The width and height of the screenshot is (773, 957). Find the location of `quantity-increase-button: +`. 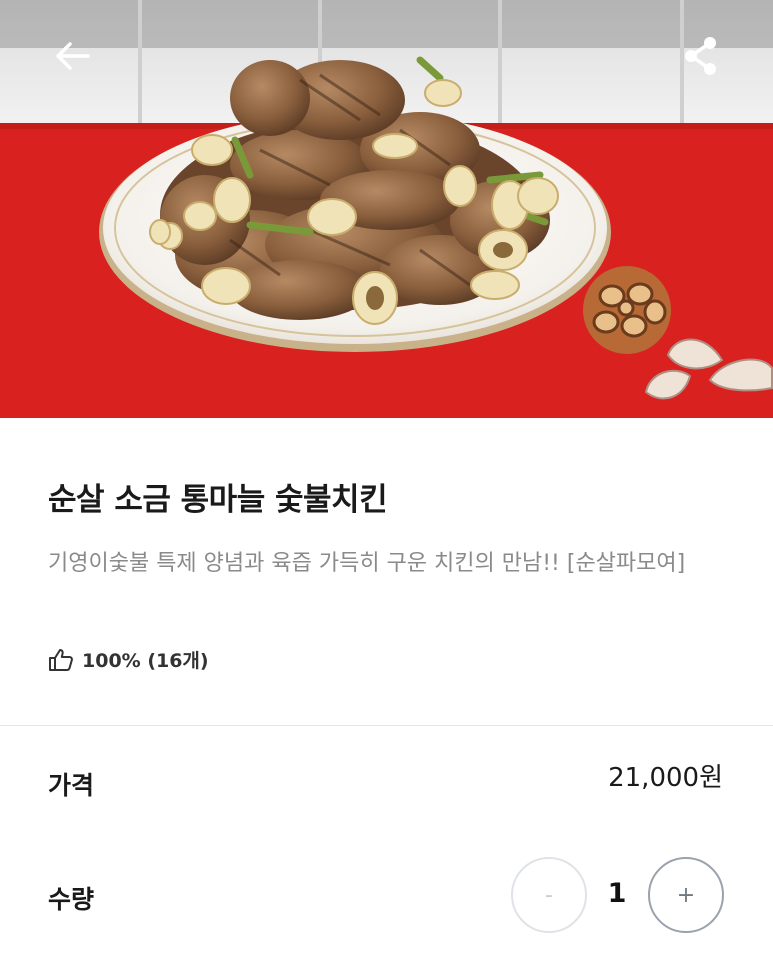

quantity-increase-button: + is located at coordinates (686, 895).